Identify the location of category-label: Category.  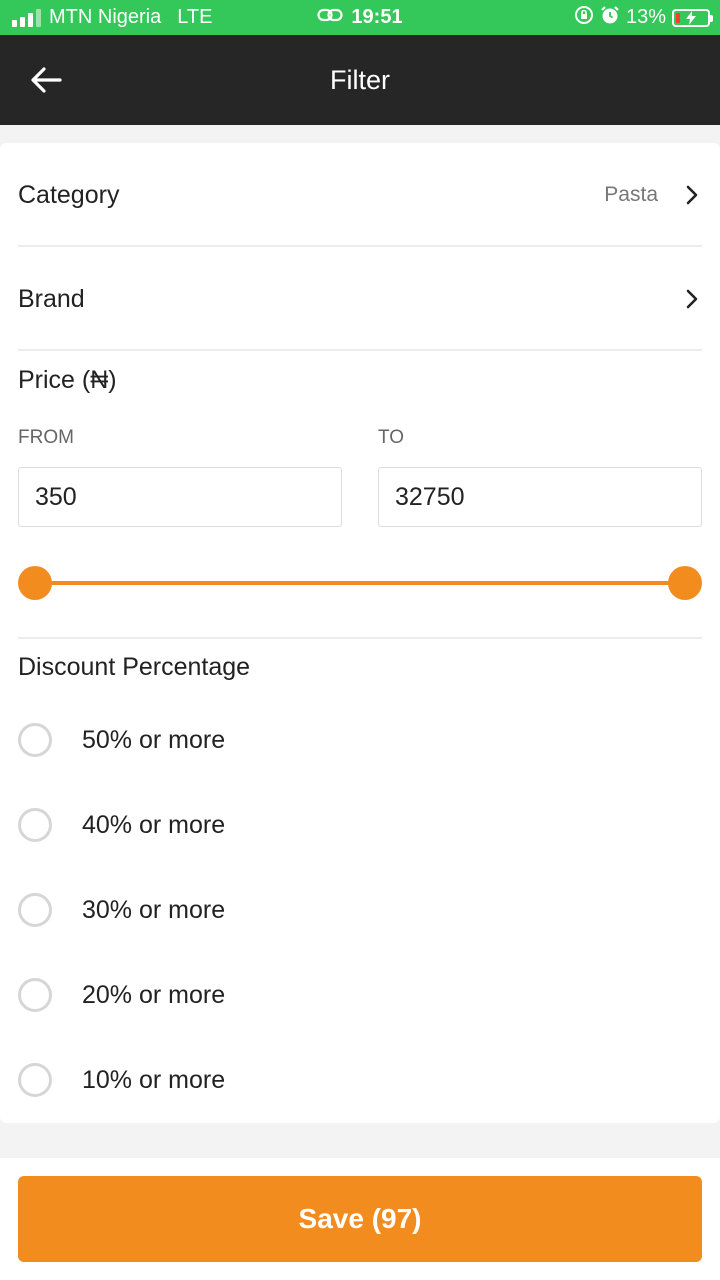
(69, 194).